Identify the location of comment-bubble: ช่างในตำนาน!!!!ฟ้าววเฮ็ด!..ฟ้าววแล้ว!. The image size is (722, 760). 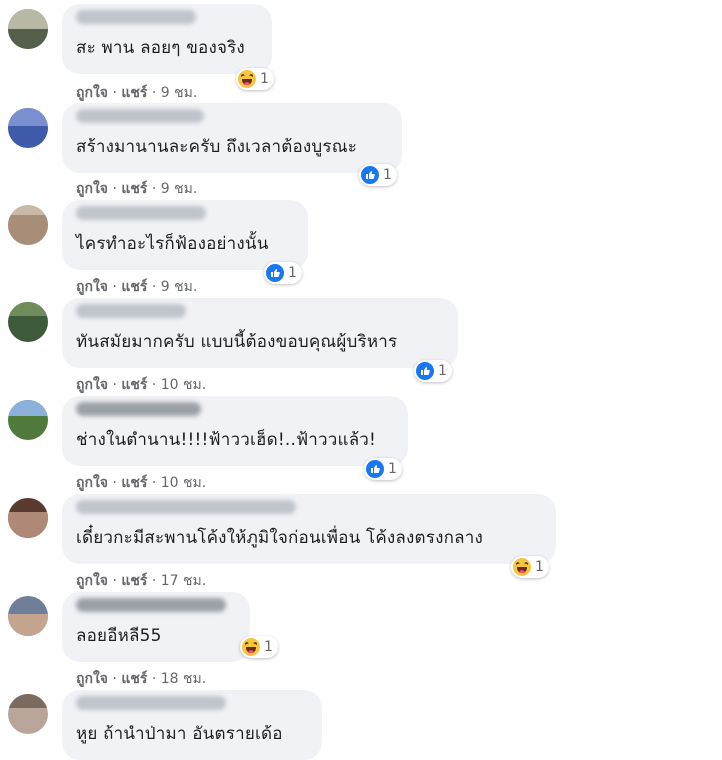
(235, 431).